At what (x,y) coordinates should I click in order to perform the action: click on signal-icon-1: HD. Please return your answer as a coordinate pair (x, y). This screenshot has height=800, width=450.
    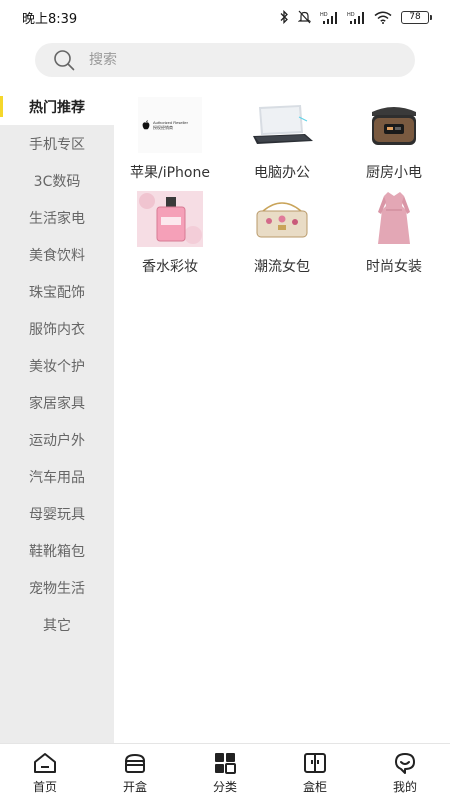
    Looking at the image, I should click on (328, 17).